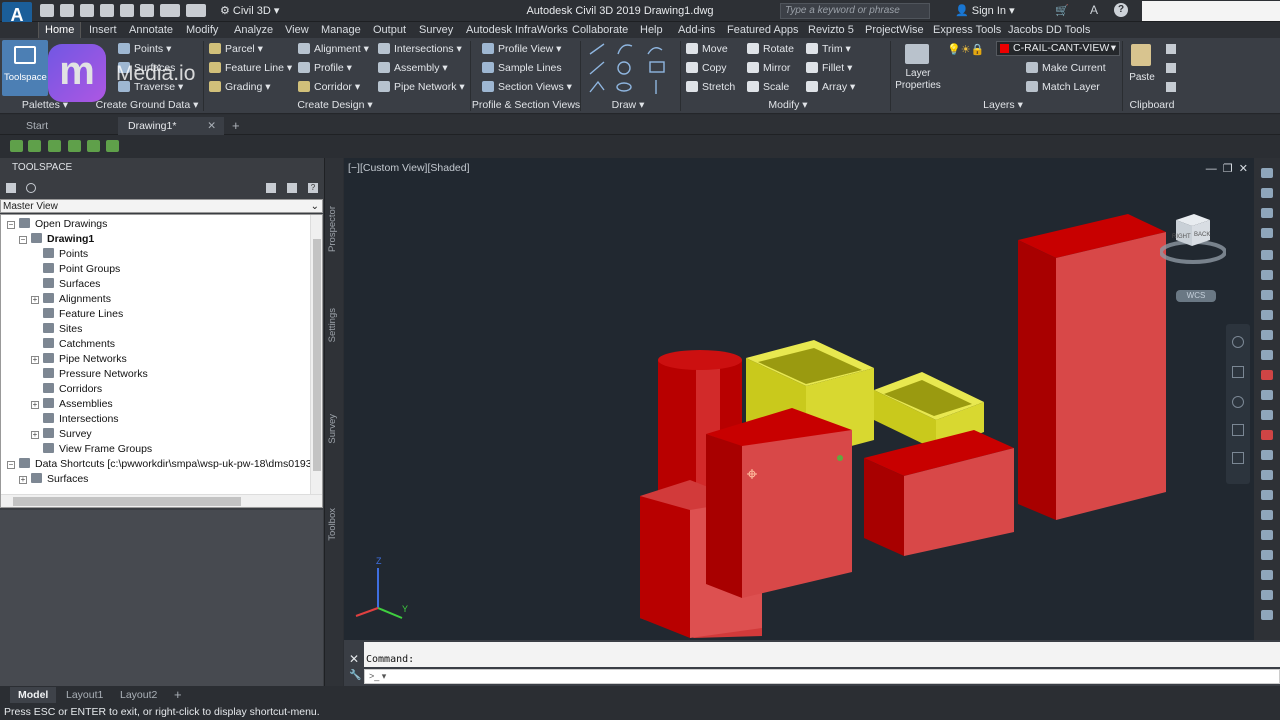  What do you see at coordinates (355, 675) in the screenshot?
I see `customize-icon: 🔧` at bounding box center [355, 675].